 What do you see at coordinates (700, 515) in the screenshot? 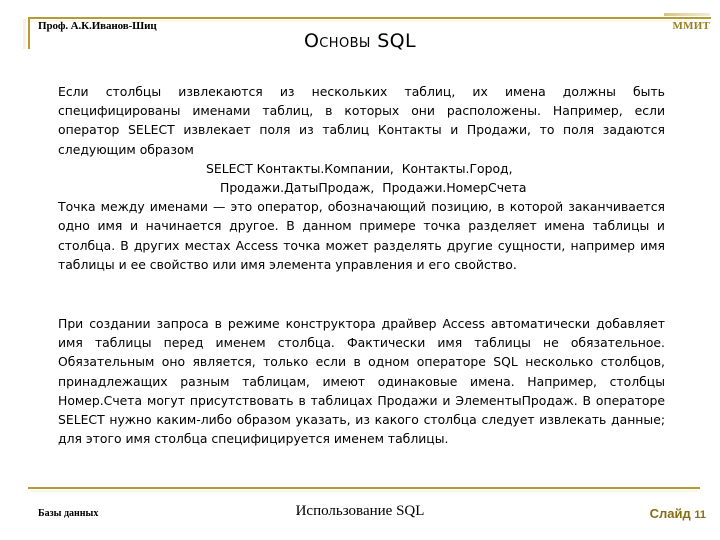
I see `footer-slide-number: 11` at bounding box center [700, 515].